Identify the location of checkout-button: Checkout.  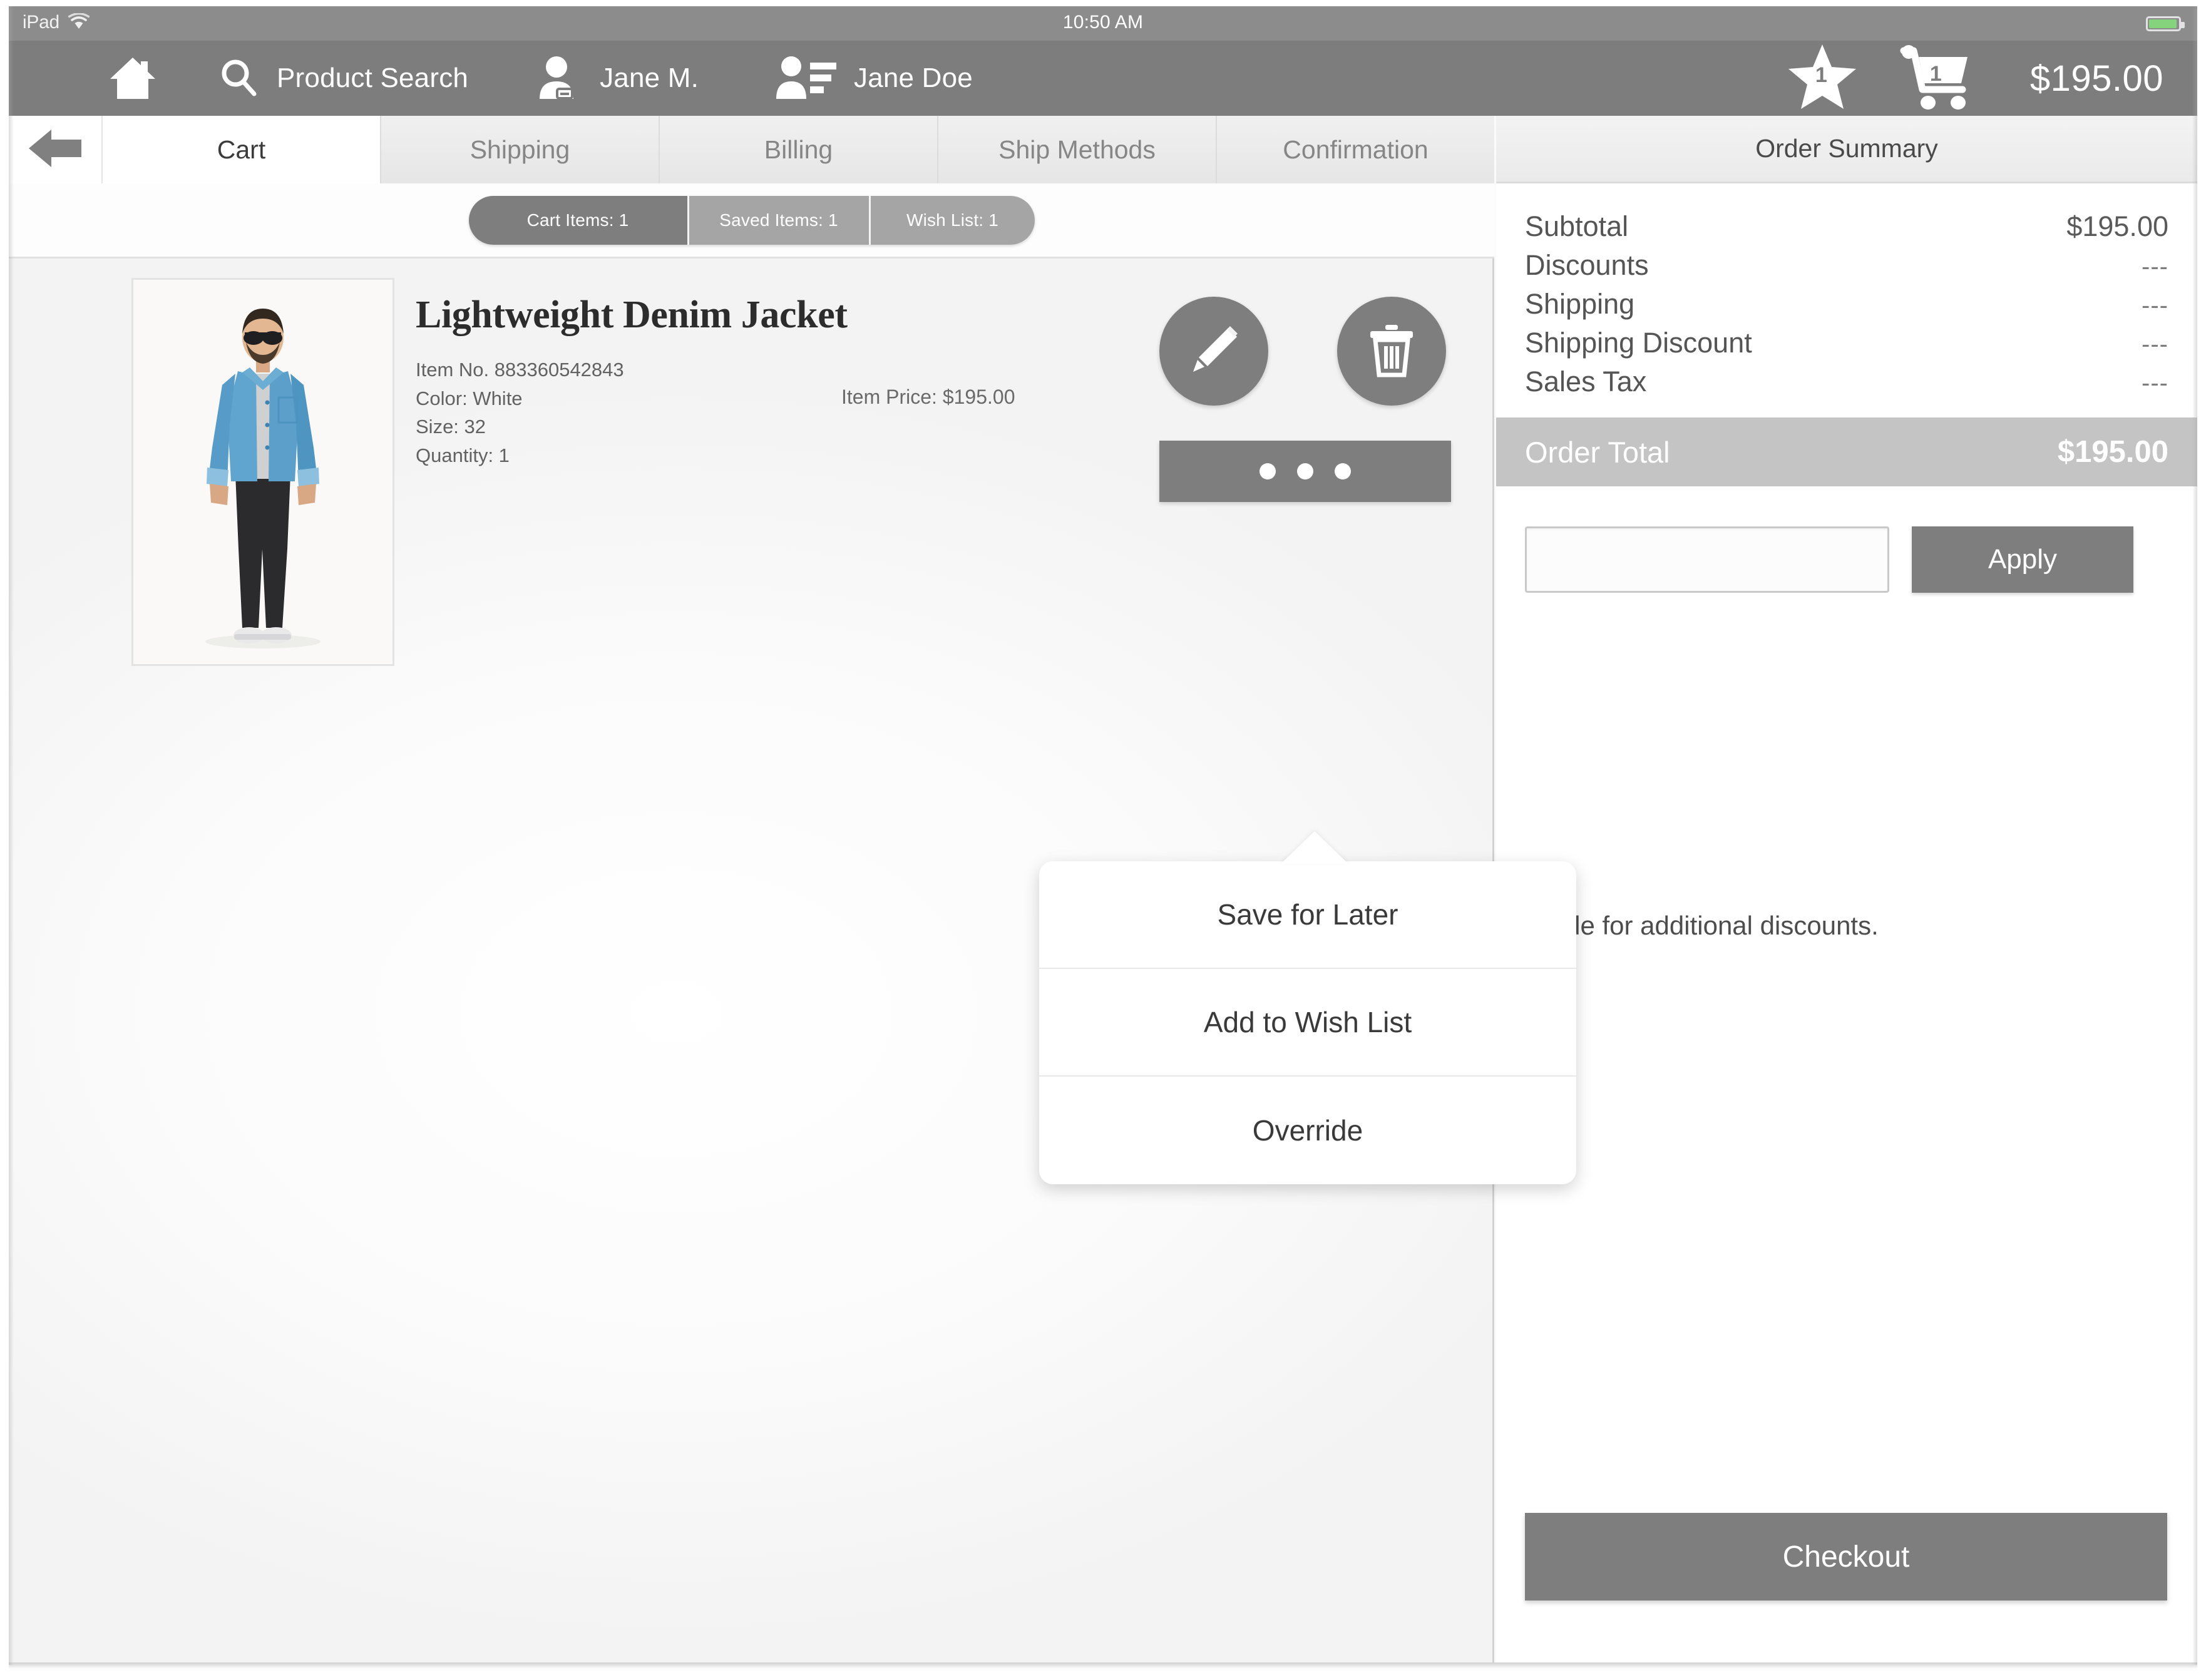
(1846, 1557).